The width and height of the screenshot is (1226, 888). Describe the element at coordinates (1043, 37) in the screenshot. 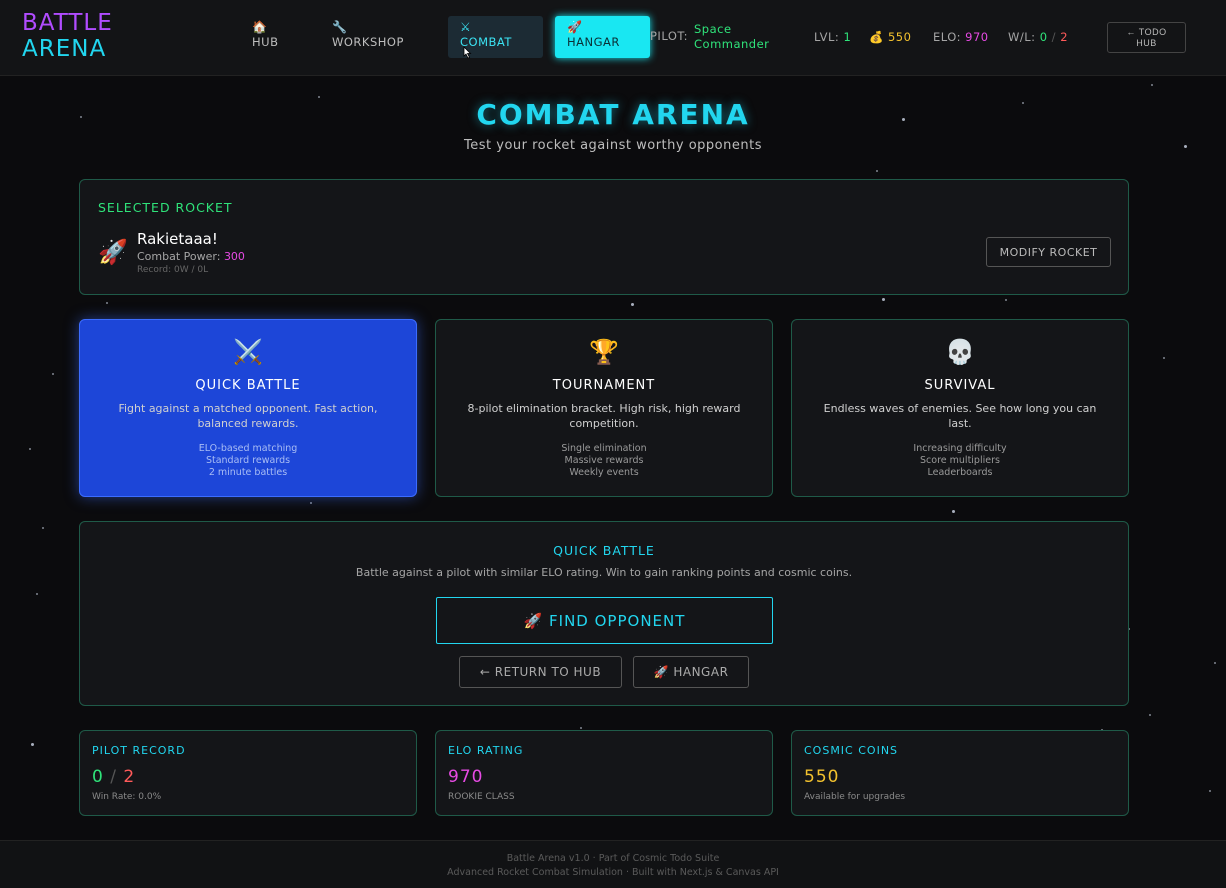

I see `wins-value: 0` at that location.